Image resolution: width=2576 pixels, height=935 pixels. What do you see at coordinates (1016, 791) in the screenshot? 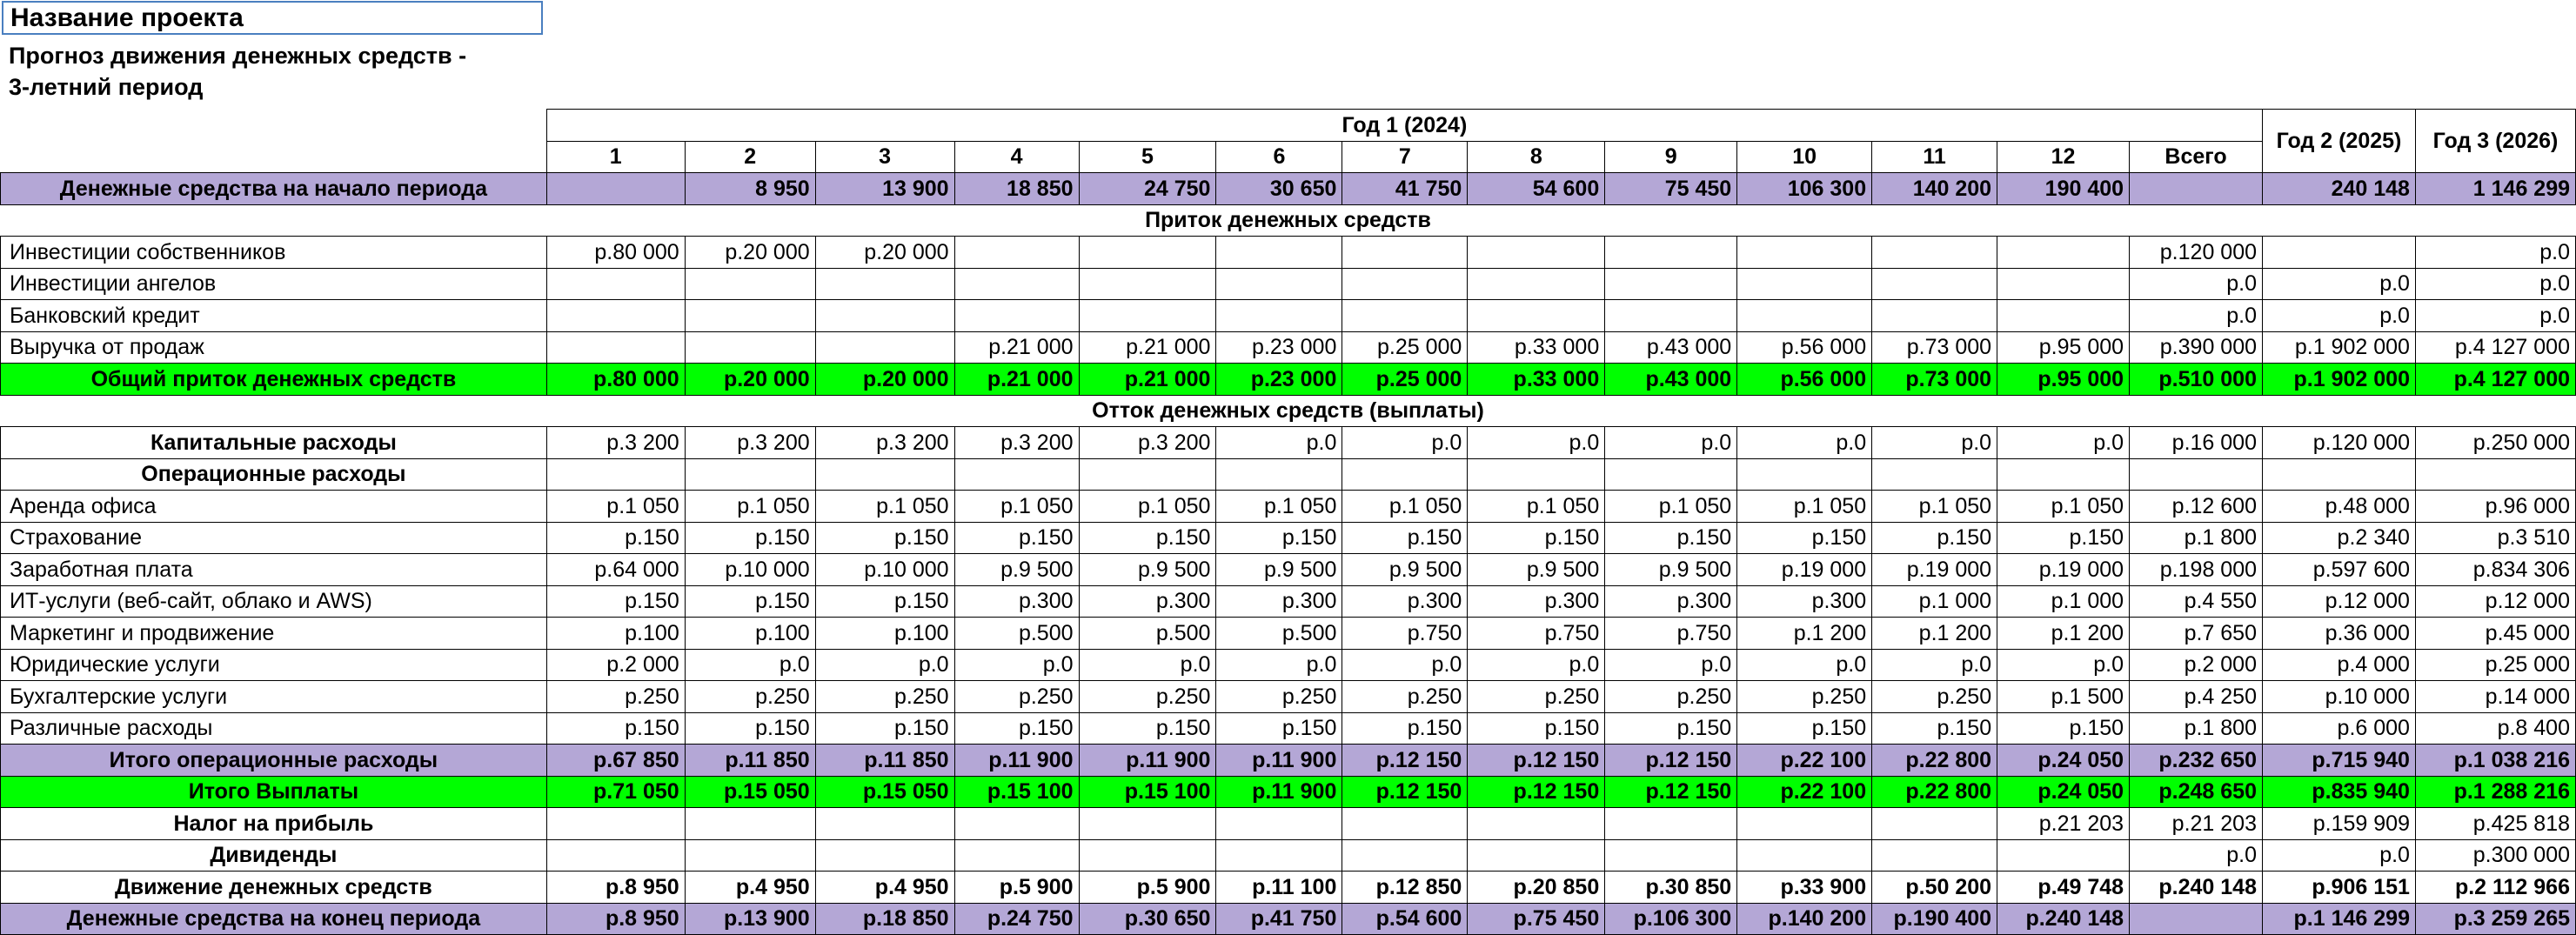
I see `value-cell: р.15 100` at bounding box center [1016, 791].